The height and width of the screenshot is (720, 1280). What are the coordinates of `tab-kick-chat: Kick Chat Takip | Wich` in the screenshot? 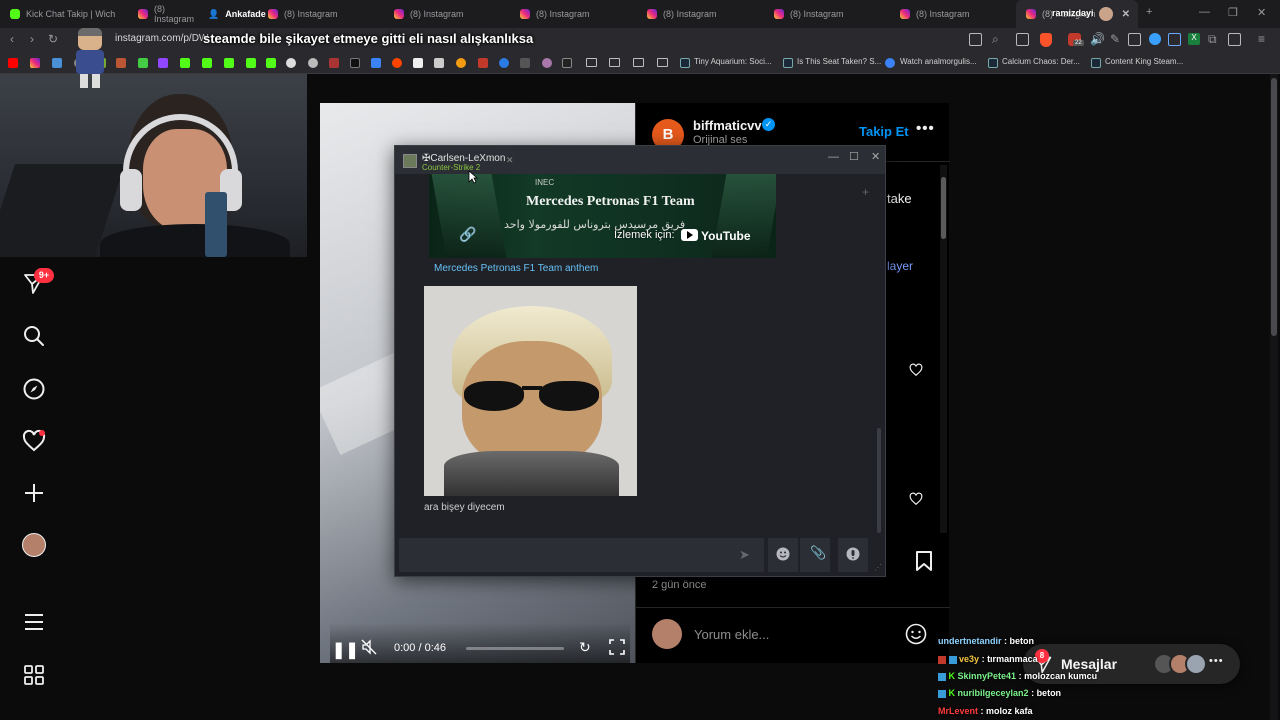 It's located at (64, 14).